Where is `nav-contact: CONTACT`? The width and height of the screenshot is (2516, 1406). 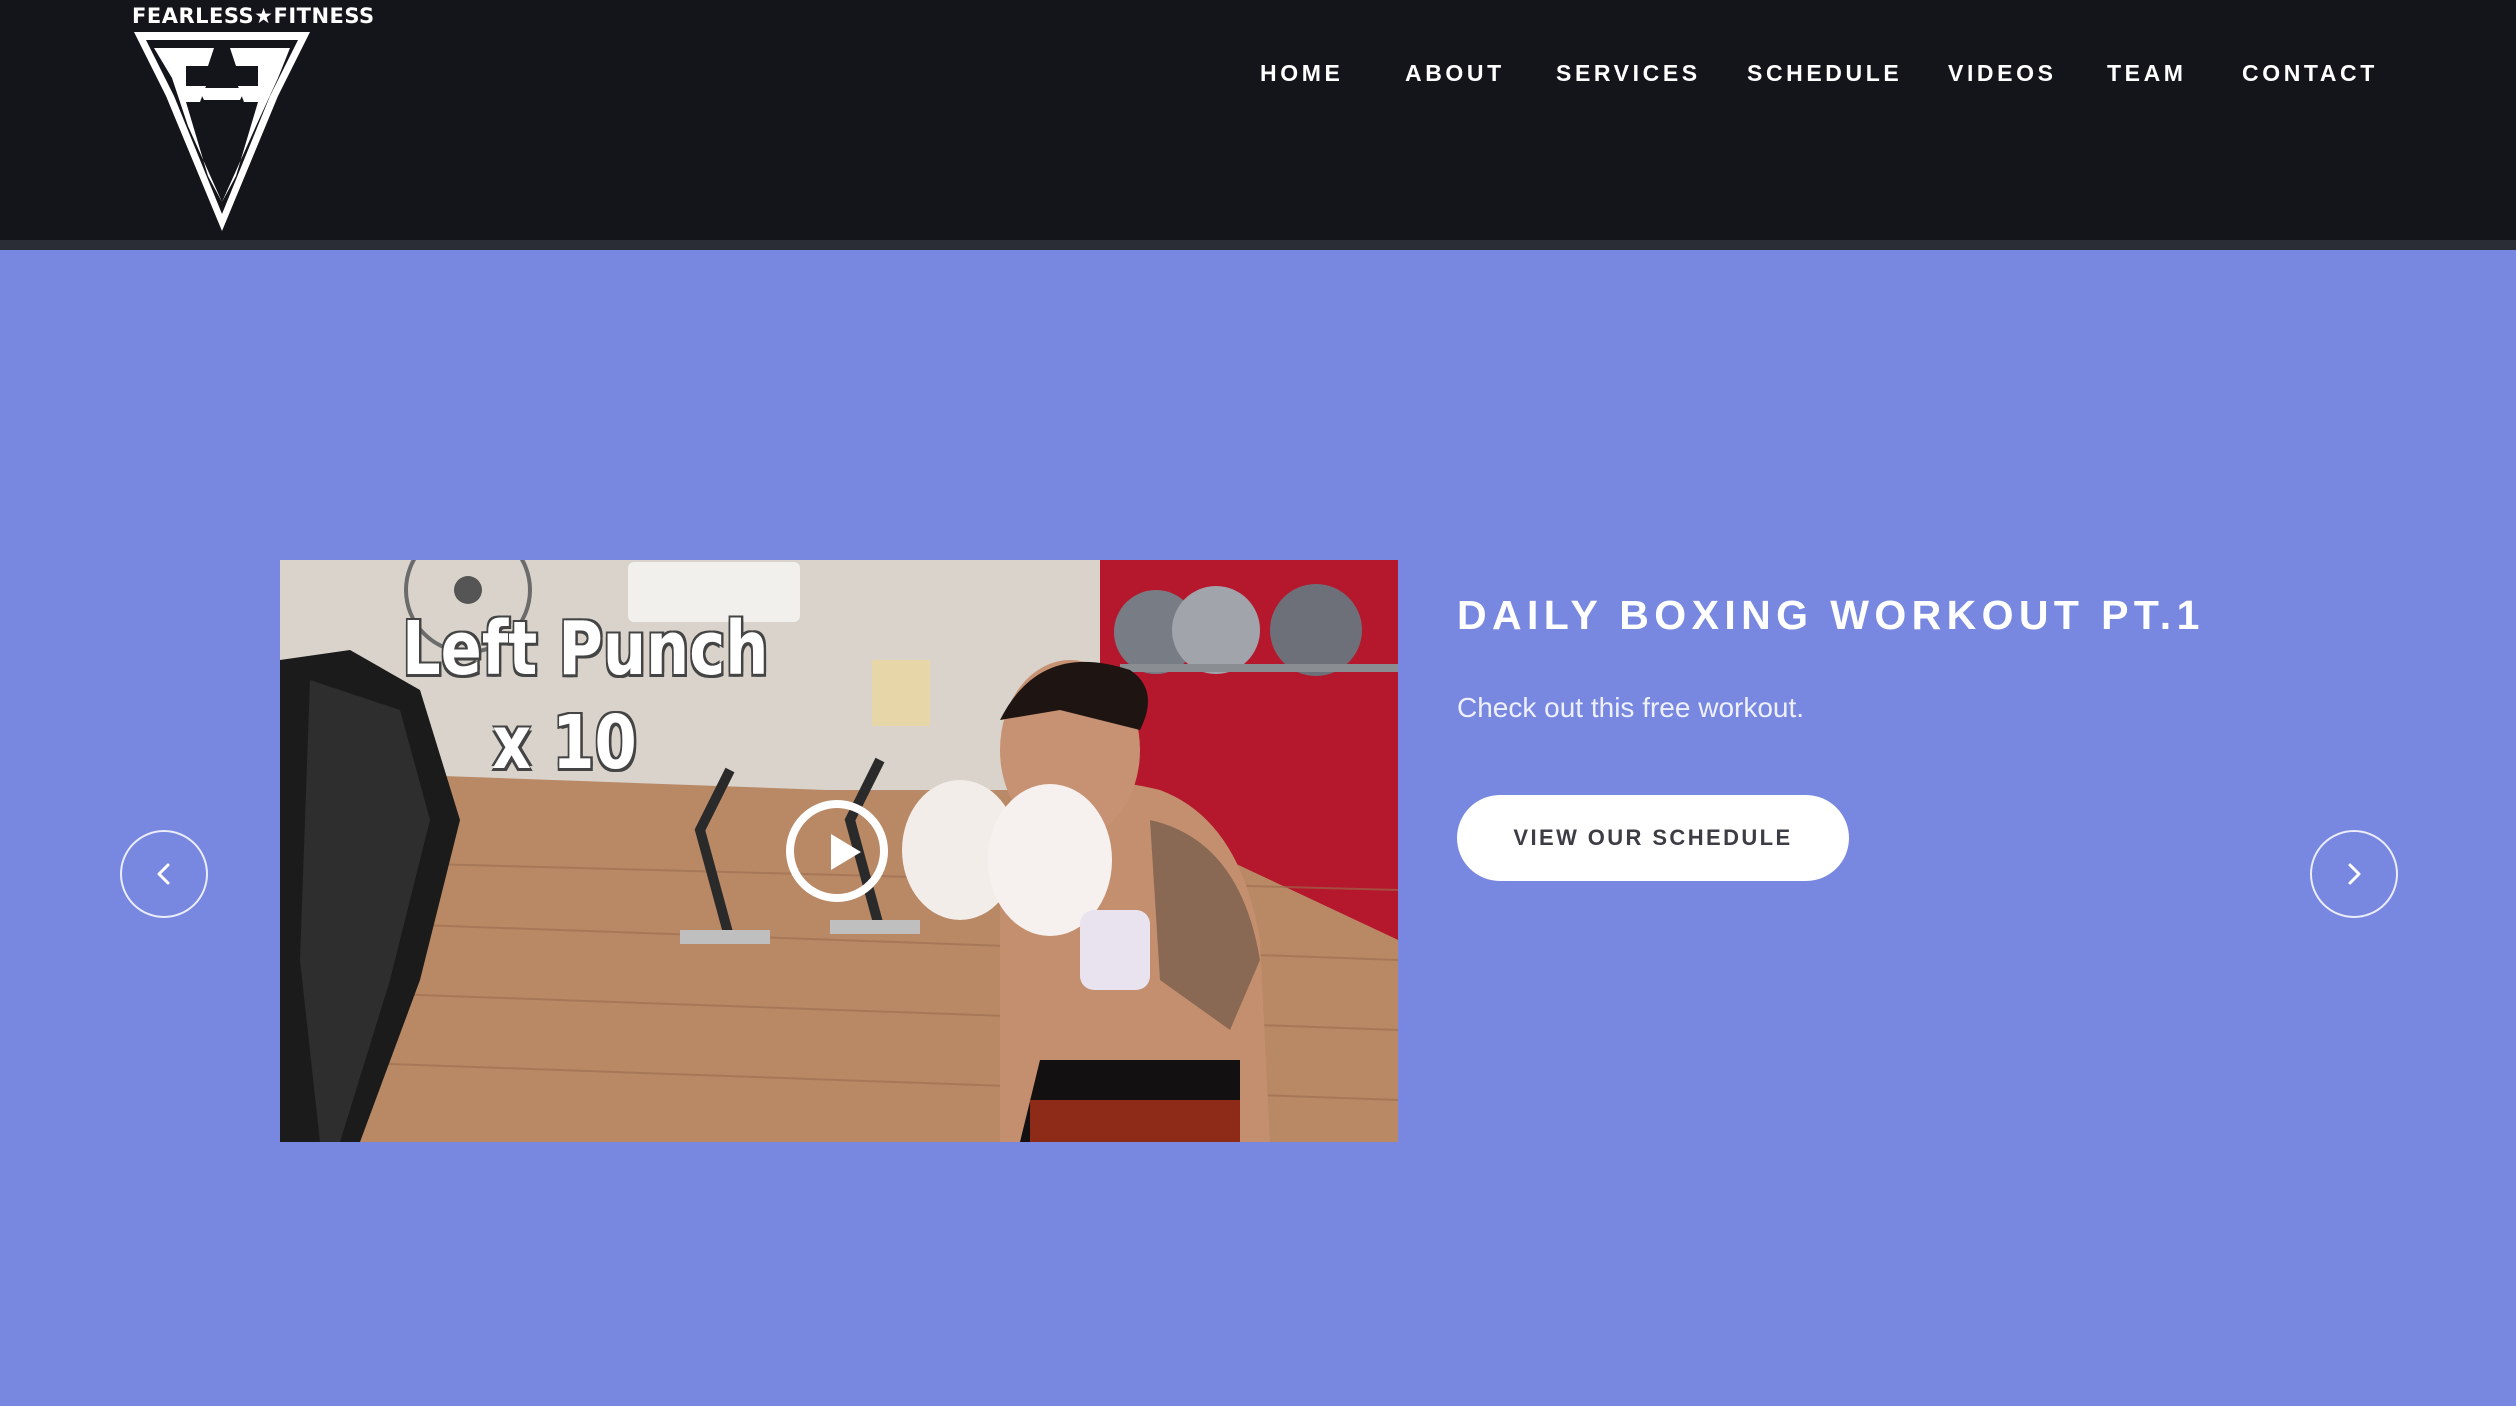 nav-contact: CONTACT is located at coordinates (2310, 73).